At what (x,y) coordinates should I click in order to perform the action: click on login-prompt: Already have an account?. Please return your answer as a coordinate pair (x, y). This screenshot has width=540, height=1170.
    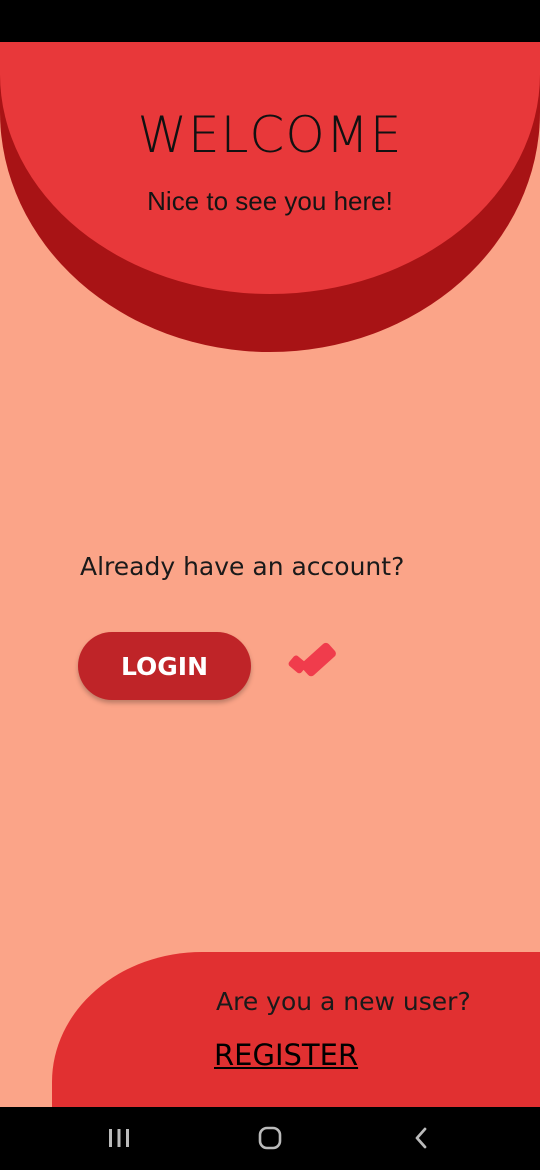
    Looking at the image, I should click on (242, 566).